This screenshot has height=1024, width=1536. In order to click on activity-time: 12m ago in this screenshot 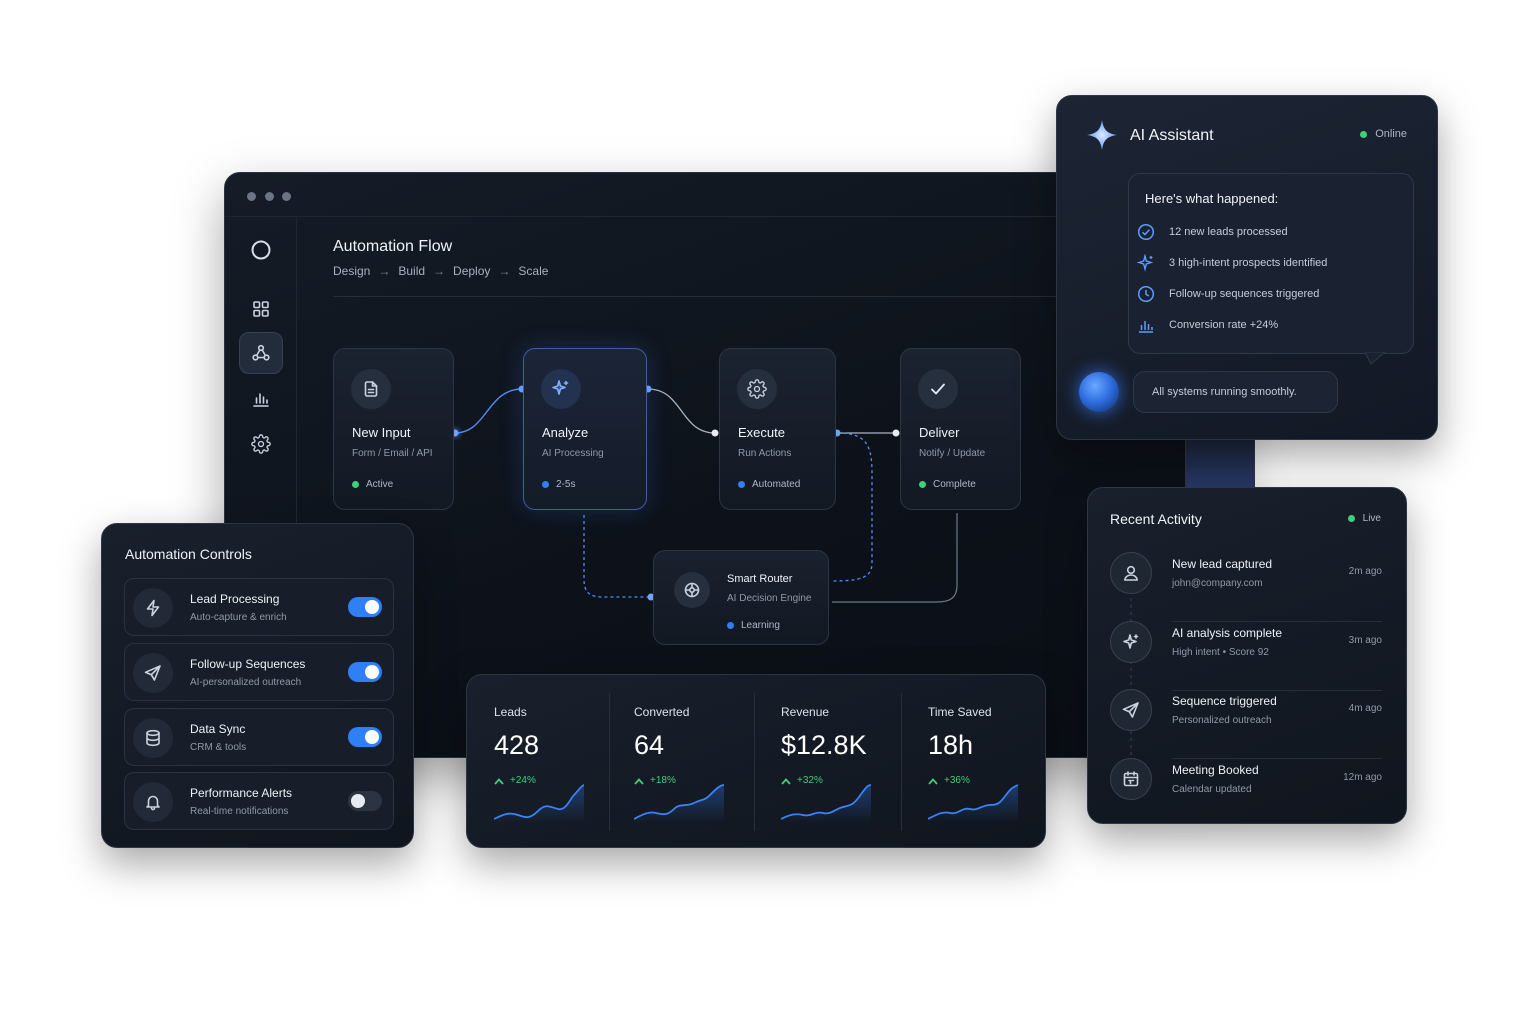, I will do `click(1362, 777)`.